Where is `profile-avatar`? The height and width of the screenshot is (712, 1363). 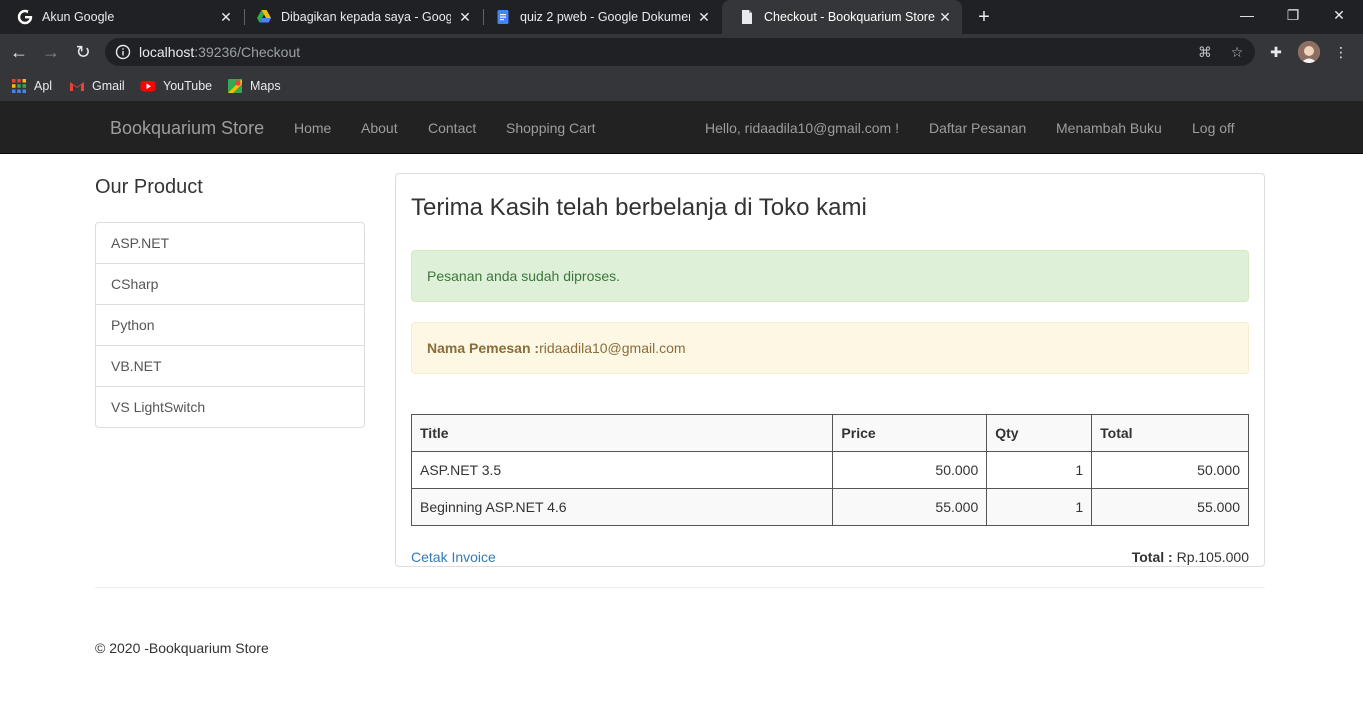 profile-avatar is located at coordinates (1309, 52).